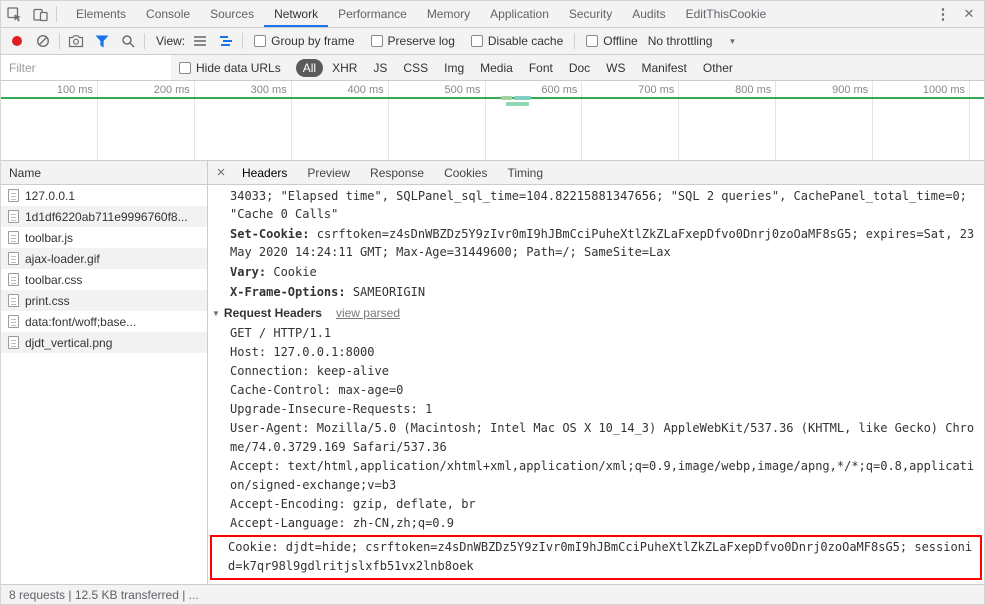 The height and width of the screenshot is (605, 985). What do you see at coordinates (268, 90) in the screenshot?
I see `timeline-tick-label: 300 ms` at bounding box center [268, 90].